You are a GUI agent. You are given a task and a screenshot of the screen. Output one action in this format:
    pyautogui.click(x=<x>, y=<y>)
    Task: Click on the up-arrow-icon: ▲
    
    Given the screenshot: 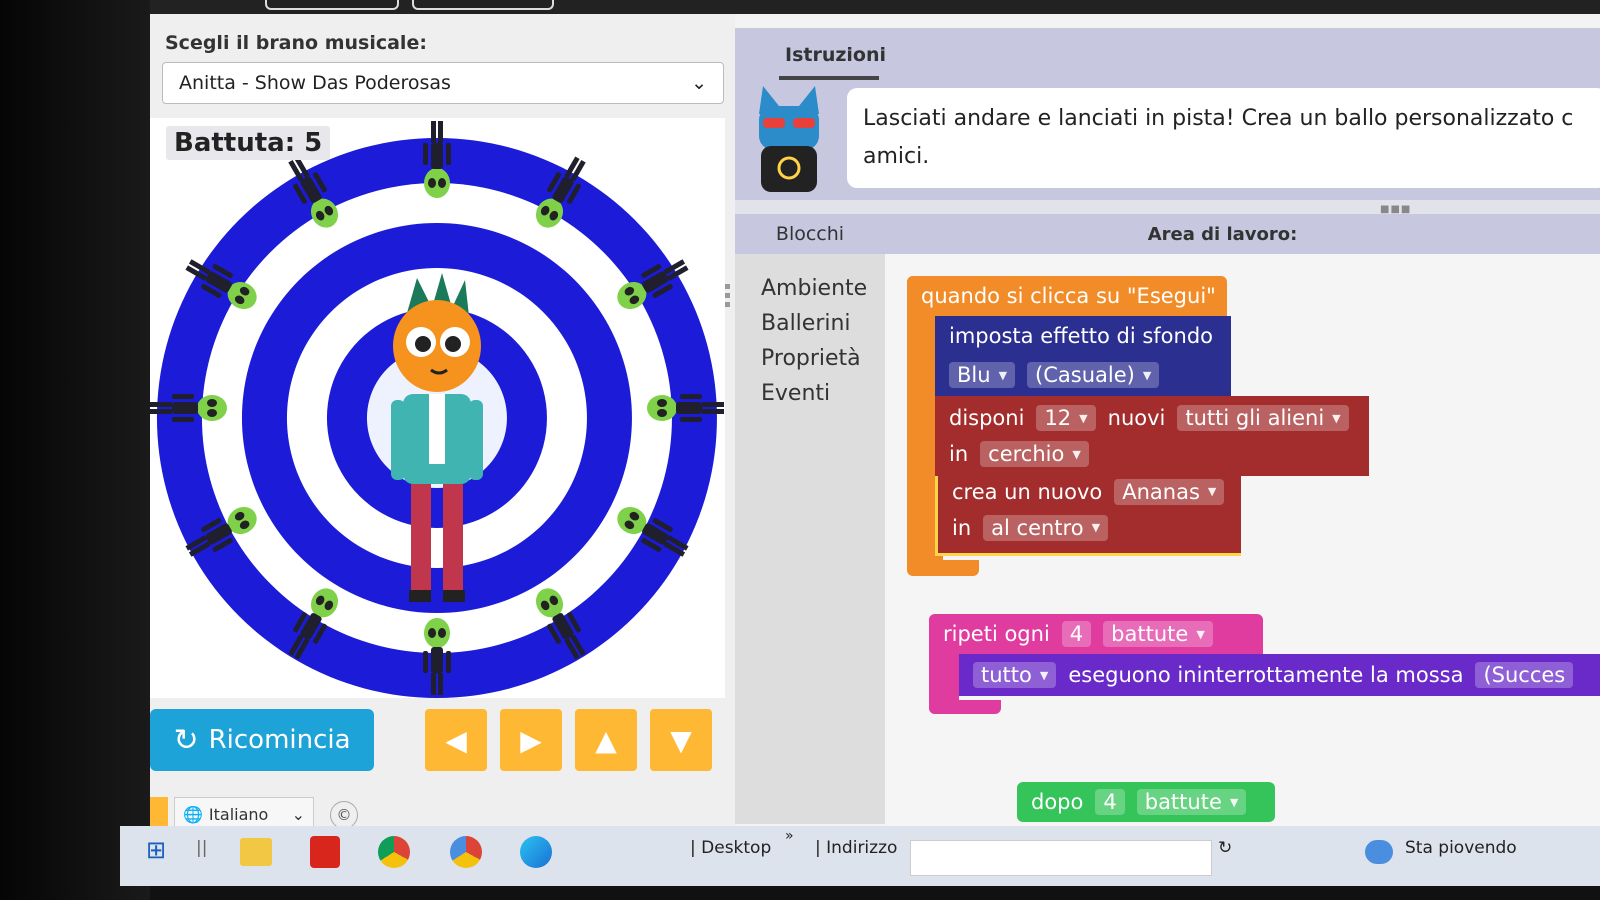 What is the action you would take?
    pyautogui.click(x=606, y=740)
    